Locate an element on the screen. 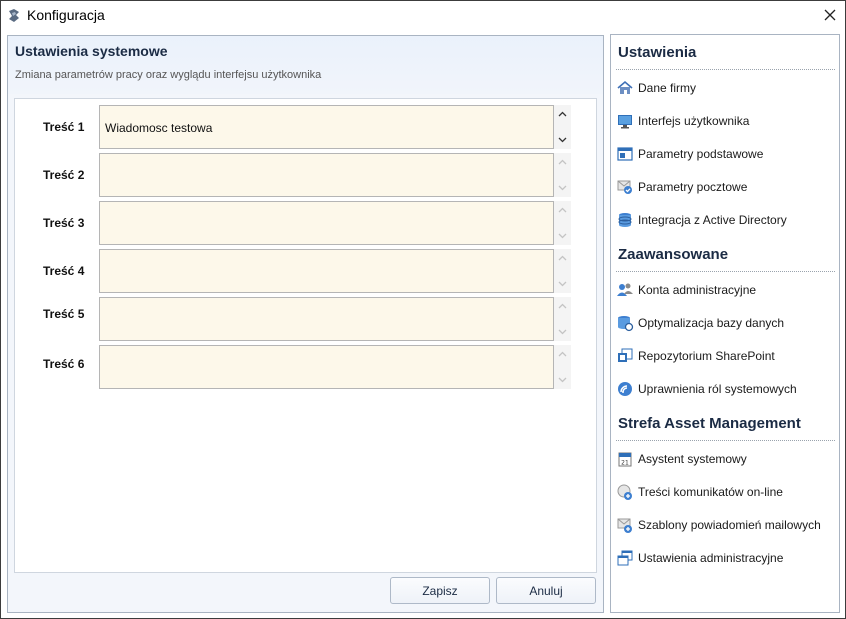 Image resolution: width=846 pixels, height=619 pixels. mail-add-icon is located at coordinates (624, 525).